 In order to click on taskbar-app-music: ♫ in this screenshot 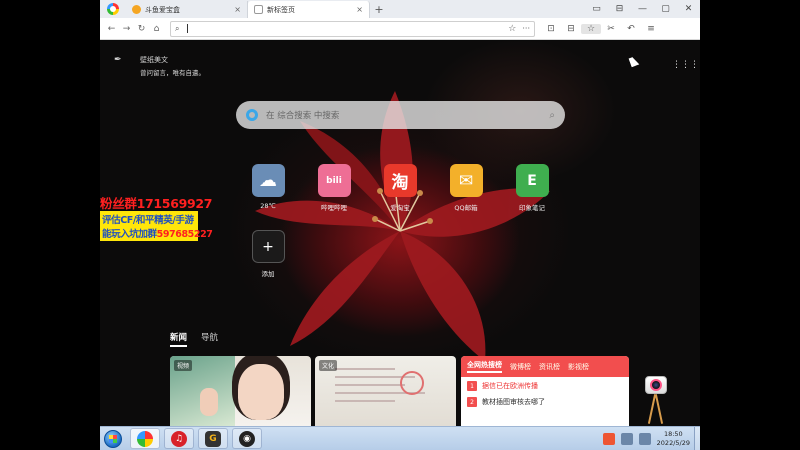, I will do `click(179, 438)`.